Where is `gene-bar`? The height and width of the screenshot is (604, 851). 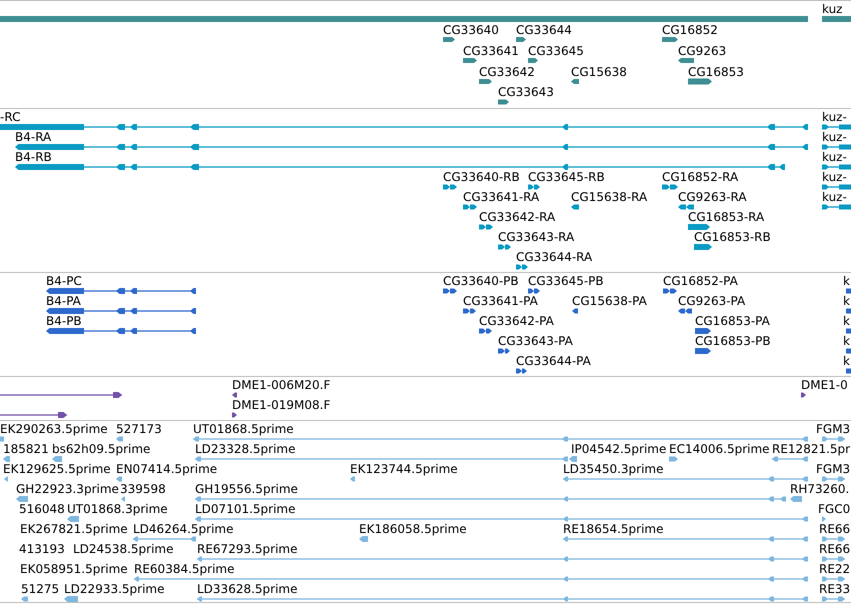
gene-bar is located at coordinates (700, 81).